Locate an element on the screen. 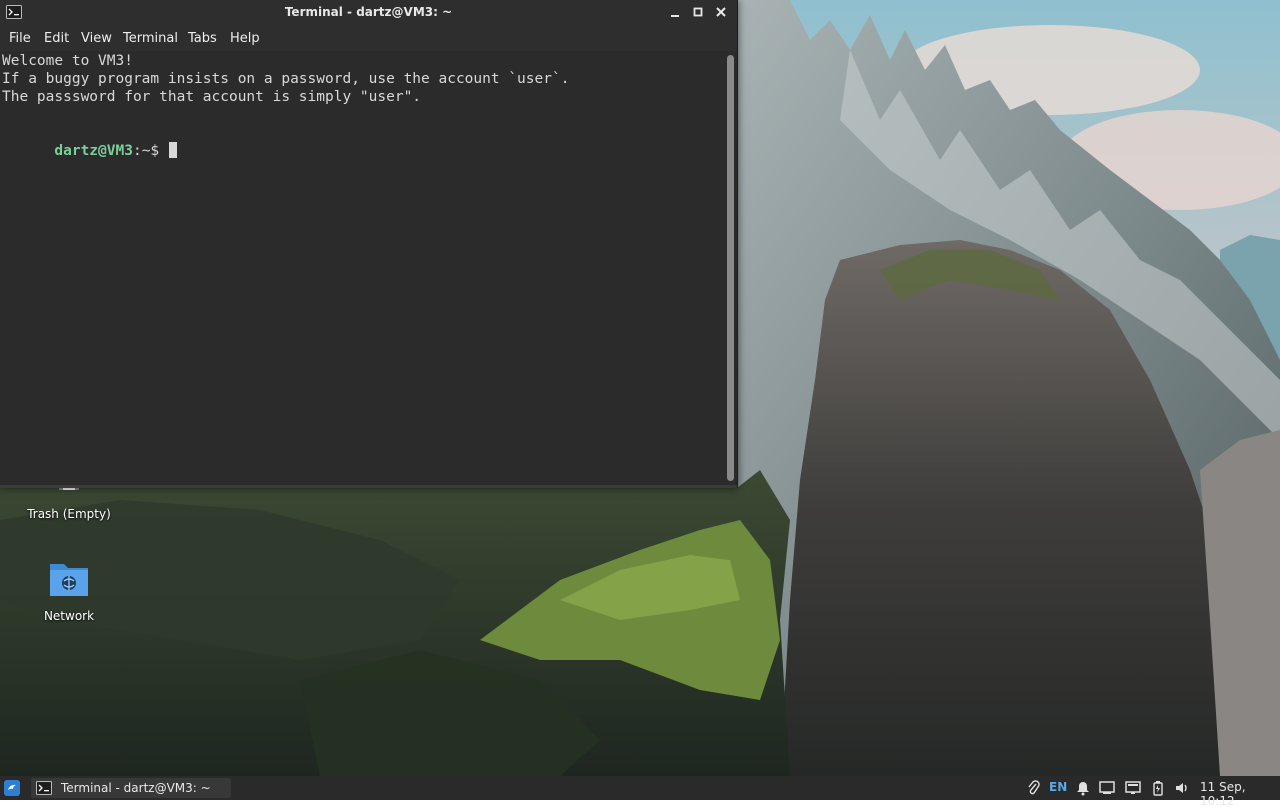 This screenshot has height=808, width=1280. app-menu-button is located at coordinates (12, 788).